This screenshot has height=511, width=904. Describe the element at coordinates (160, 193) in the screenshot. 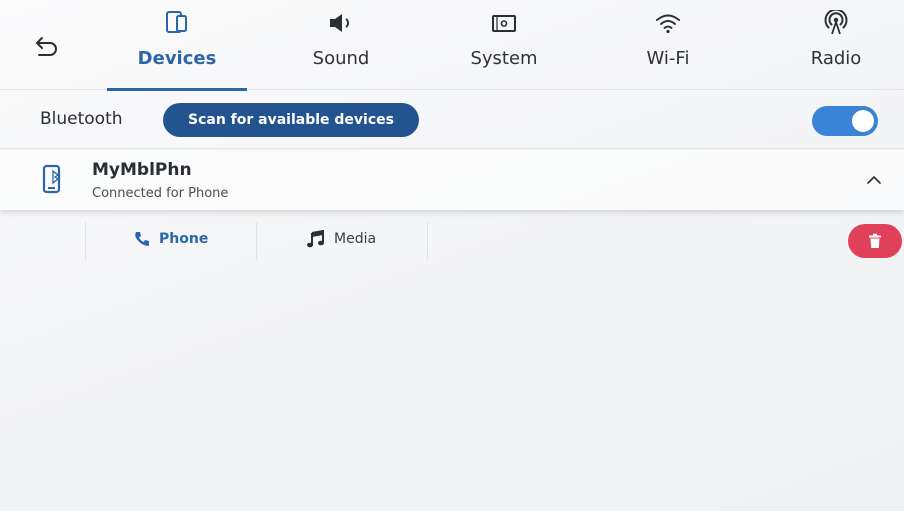

I see `device-status: Connected for Phone` at that location.